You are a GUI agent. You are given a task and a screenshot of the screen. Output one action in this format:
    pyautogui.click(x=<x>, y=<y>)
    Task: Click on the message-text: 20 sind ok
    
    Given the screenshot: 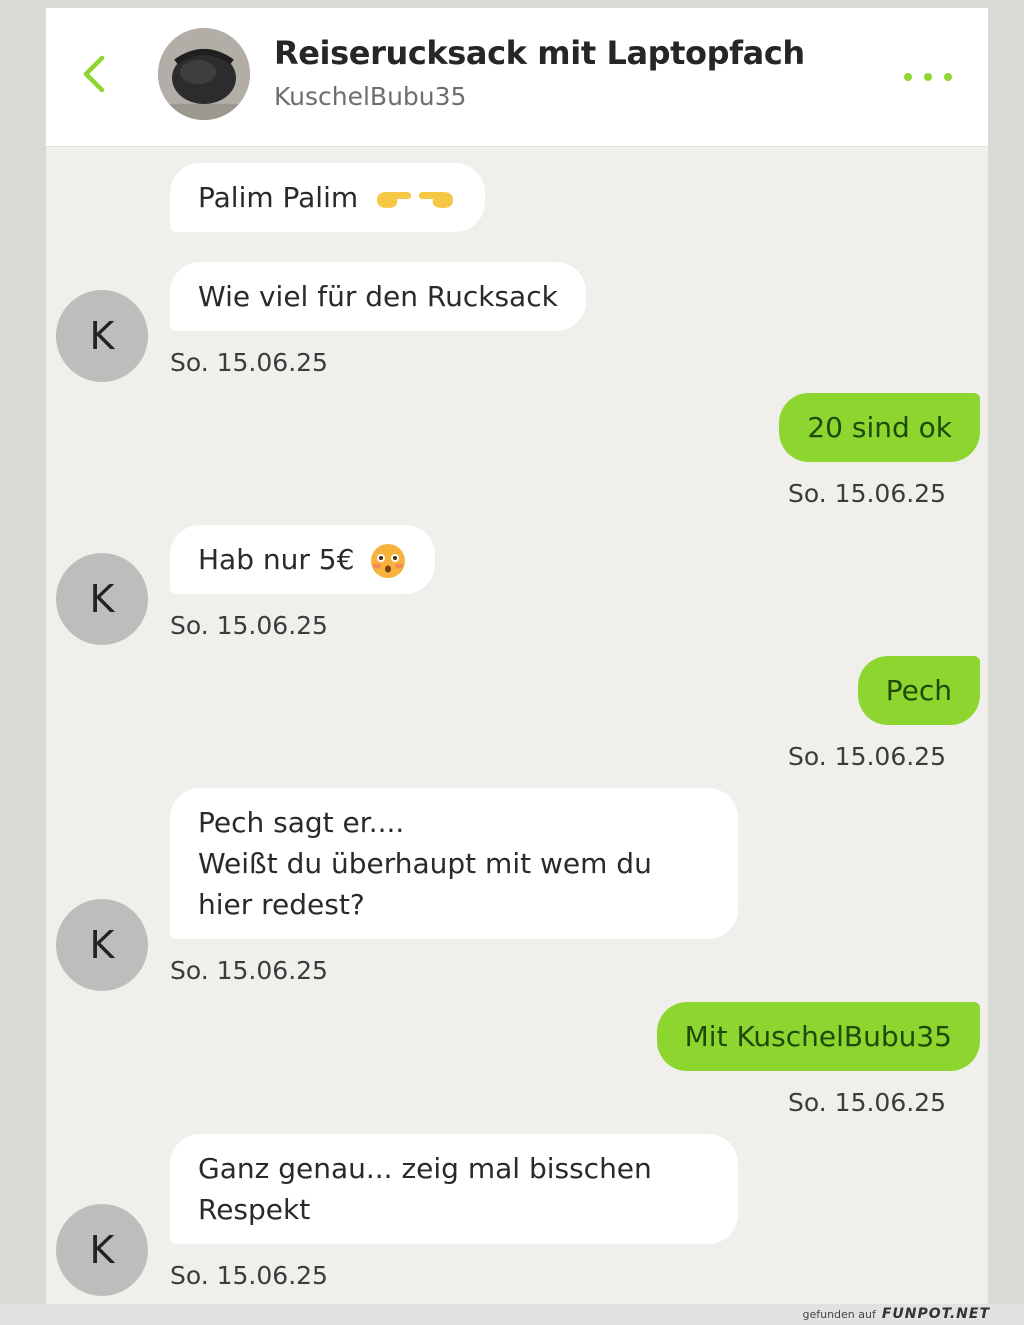 What is the action you would take?
    pyautogui.click(x=879, y=427)
    